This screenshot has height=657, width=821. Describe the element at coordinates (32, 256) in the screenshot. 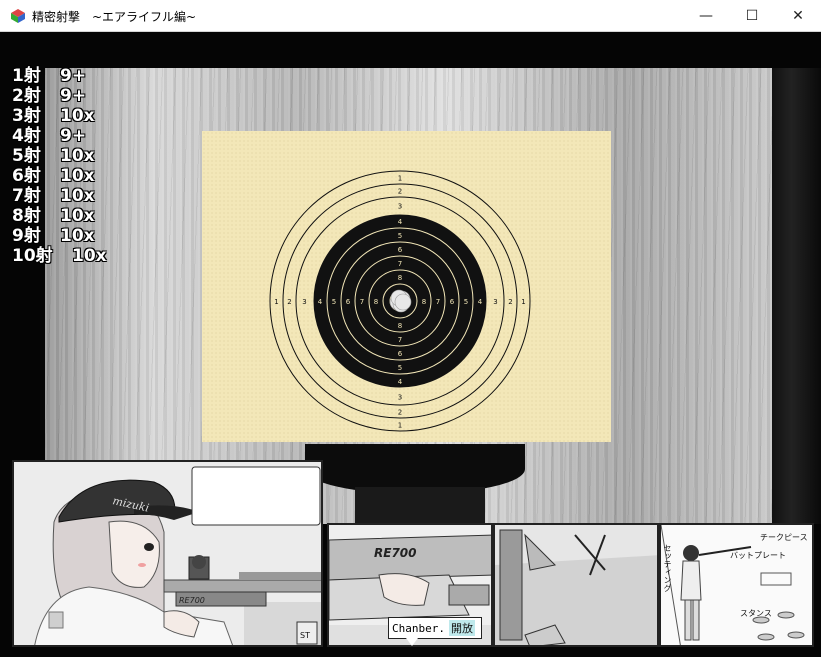

I see `score-shot-label: 10射` at that location.